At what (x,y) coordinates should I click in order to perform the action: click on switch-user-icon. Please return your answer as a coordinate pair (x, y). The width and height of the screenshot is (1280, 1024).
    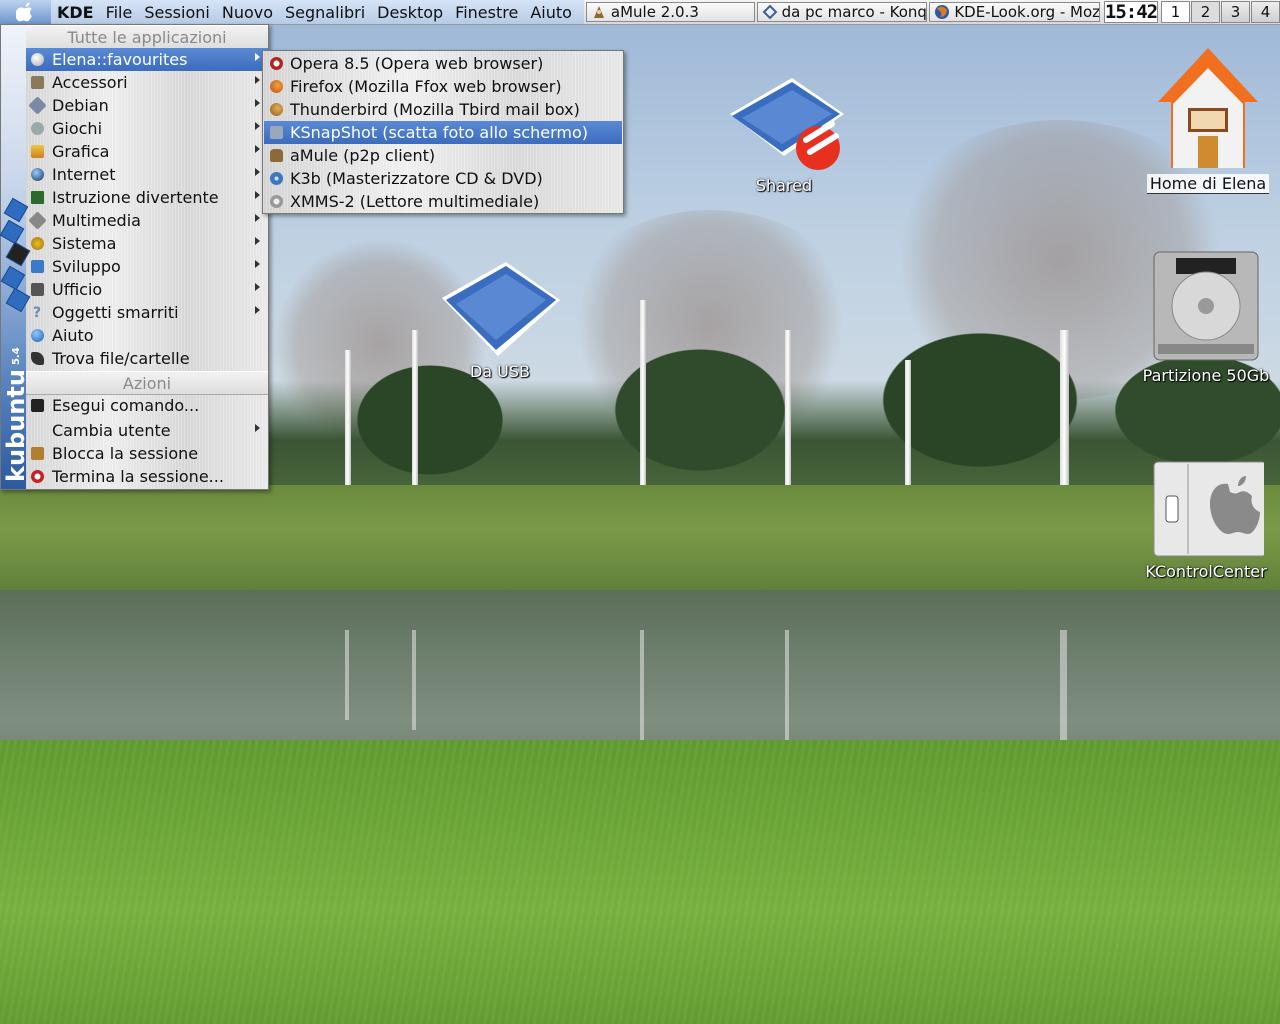
    Looking at the image, I should click on (37, 431).